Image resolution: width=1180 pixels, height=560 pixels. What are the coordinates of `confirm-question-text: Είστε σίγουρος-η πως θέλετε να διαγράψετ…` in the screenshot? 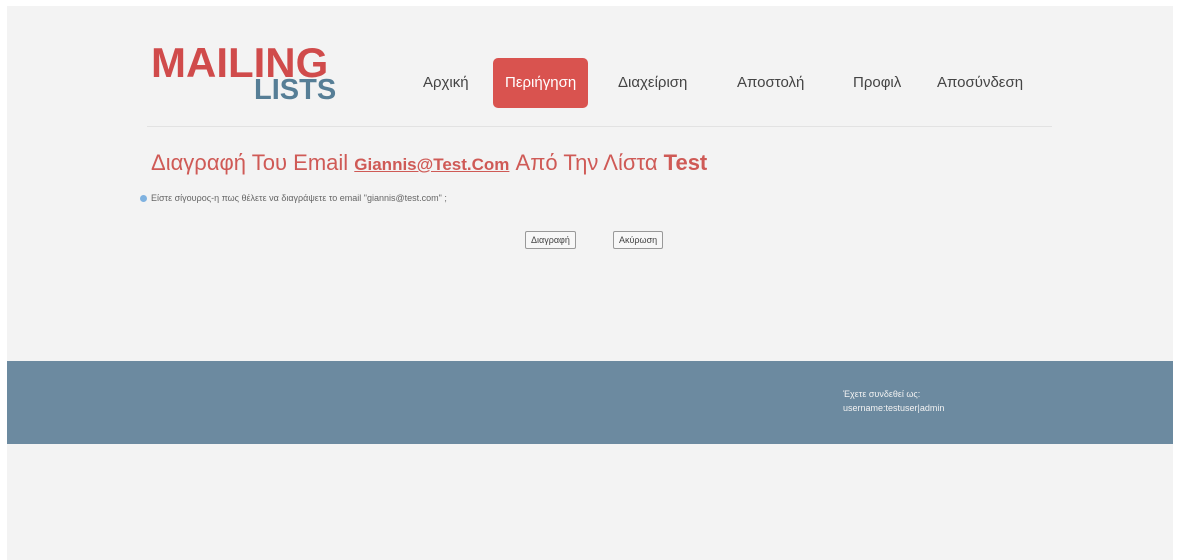 It's located at (299, 198).